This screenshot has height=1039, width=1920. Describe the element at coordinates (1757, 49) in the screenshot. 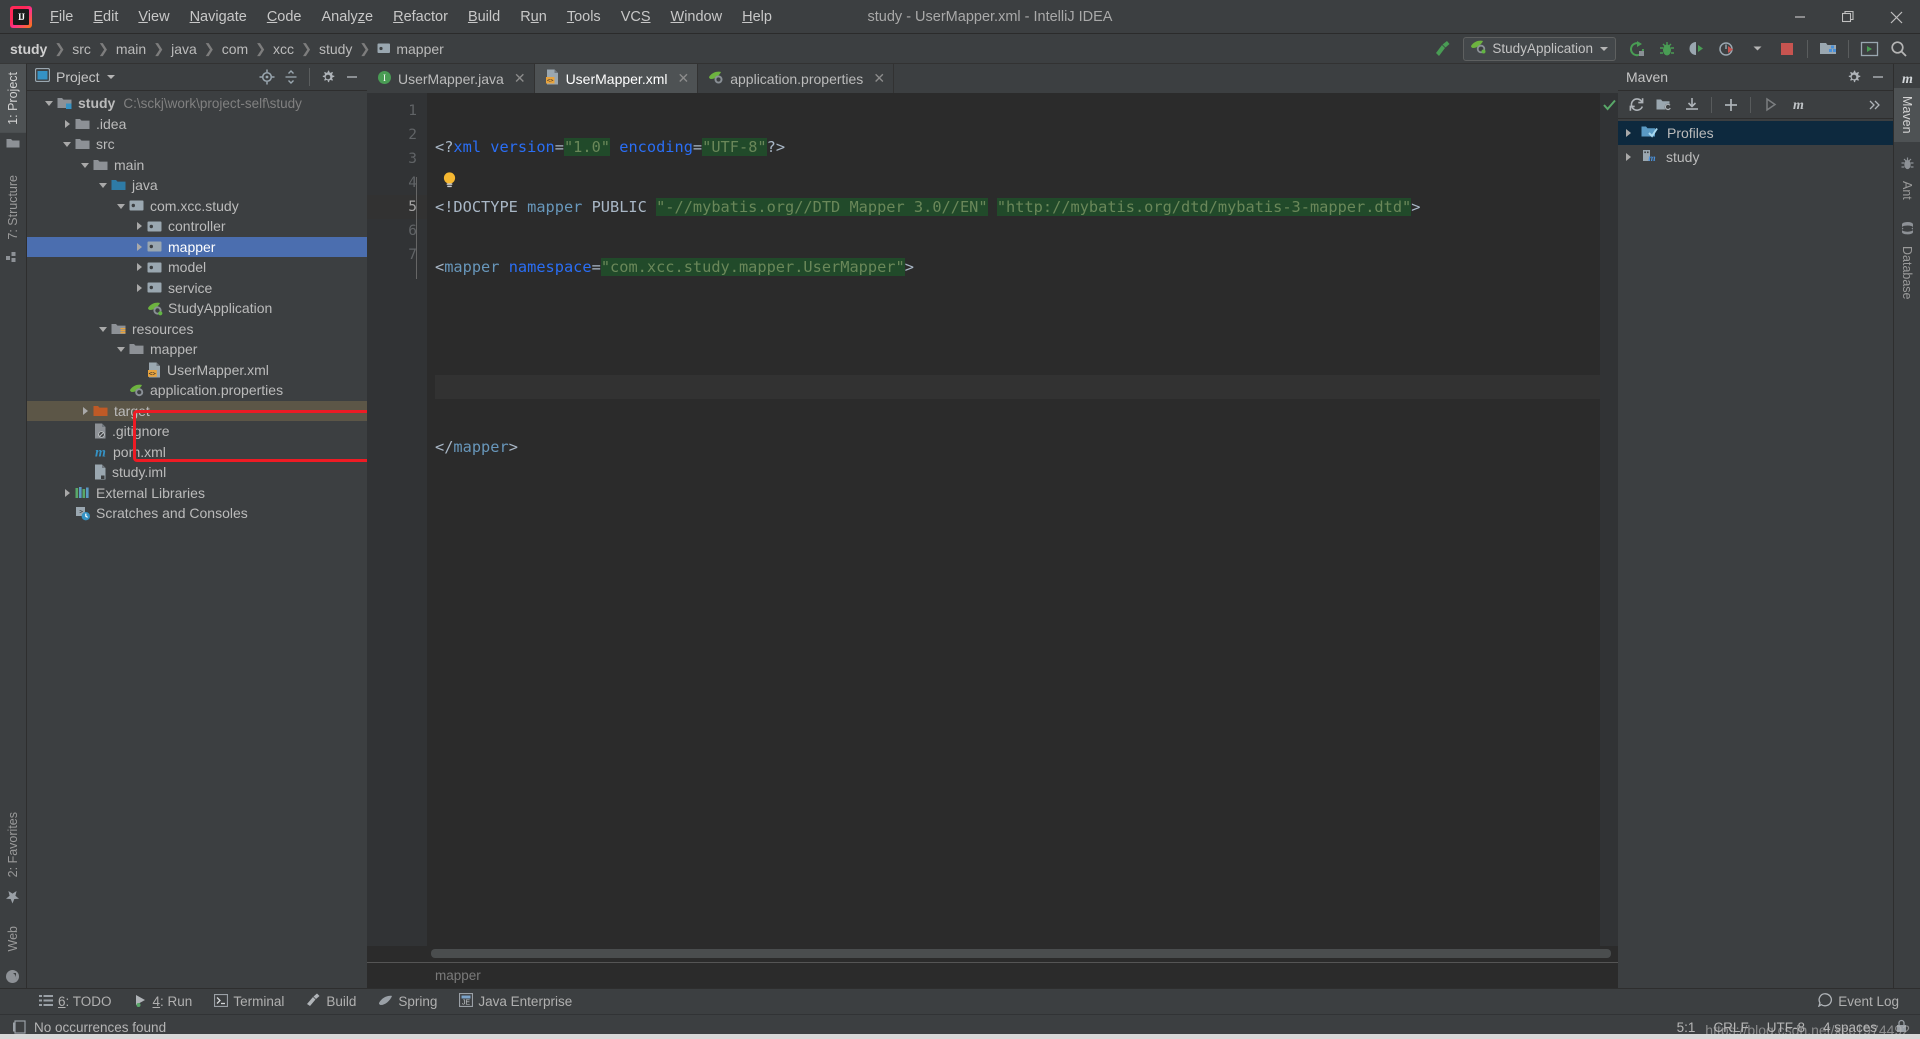

I see `profile-dropdown-icon` at that location.